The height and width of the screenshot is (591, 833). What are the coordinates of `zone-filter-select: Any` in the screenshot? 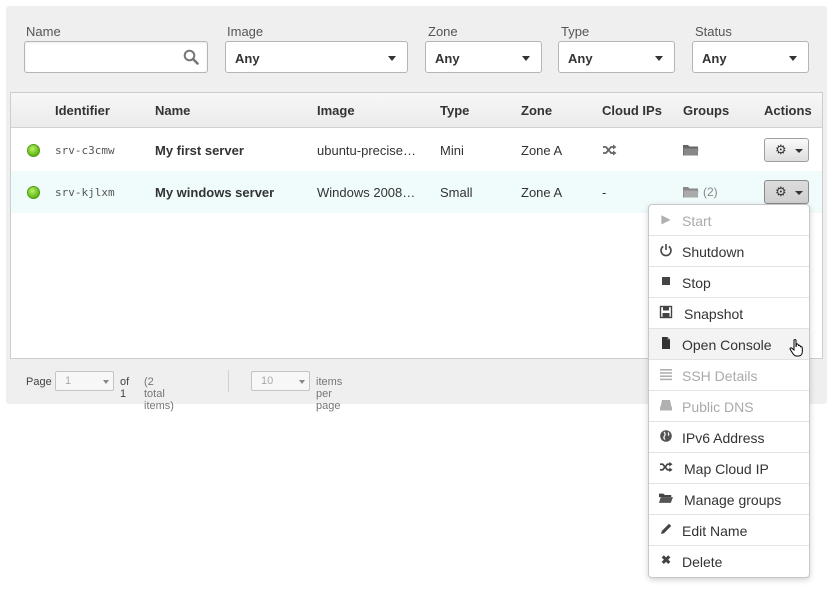 It's located at (483, 57).